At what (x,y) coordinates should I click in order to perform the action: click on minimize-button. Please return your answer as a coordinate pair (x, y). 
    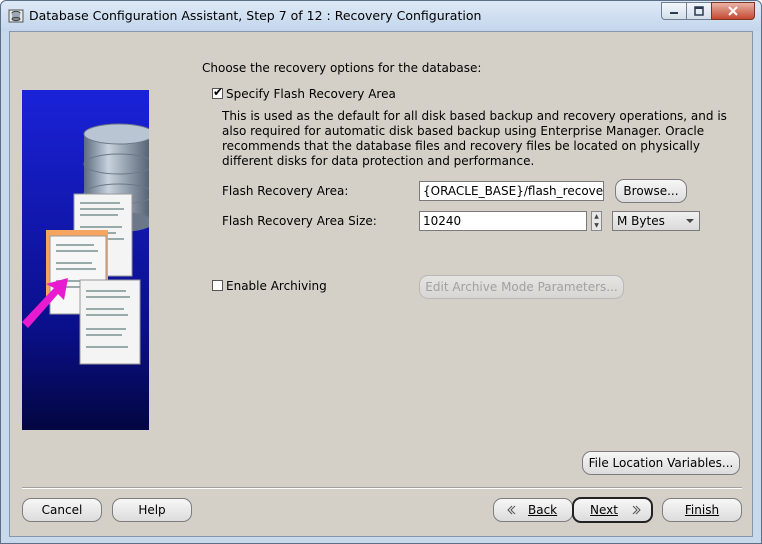
    Looking at the image, I should click on (674, 11).